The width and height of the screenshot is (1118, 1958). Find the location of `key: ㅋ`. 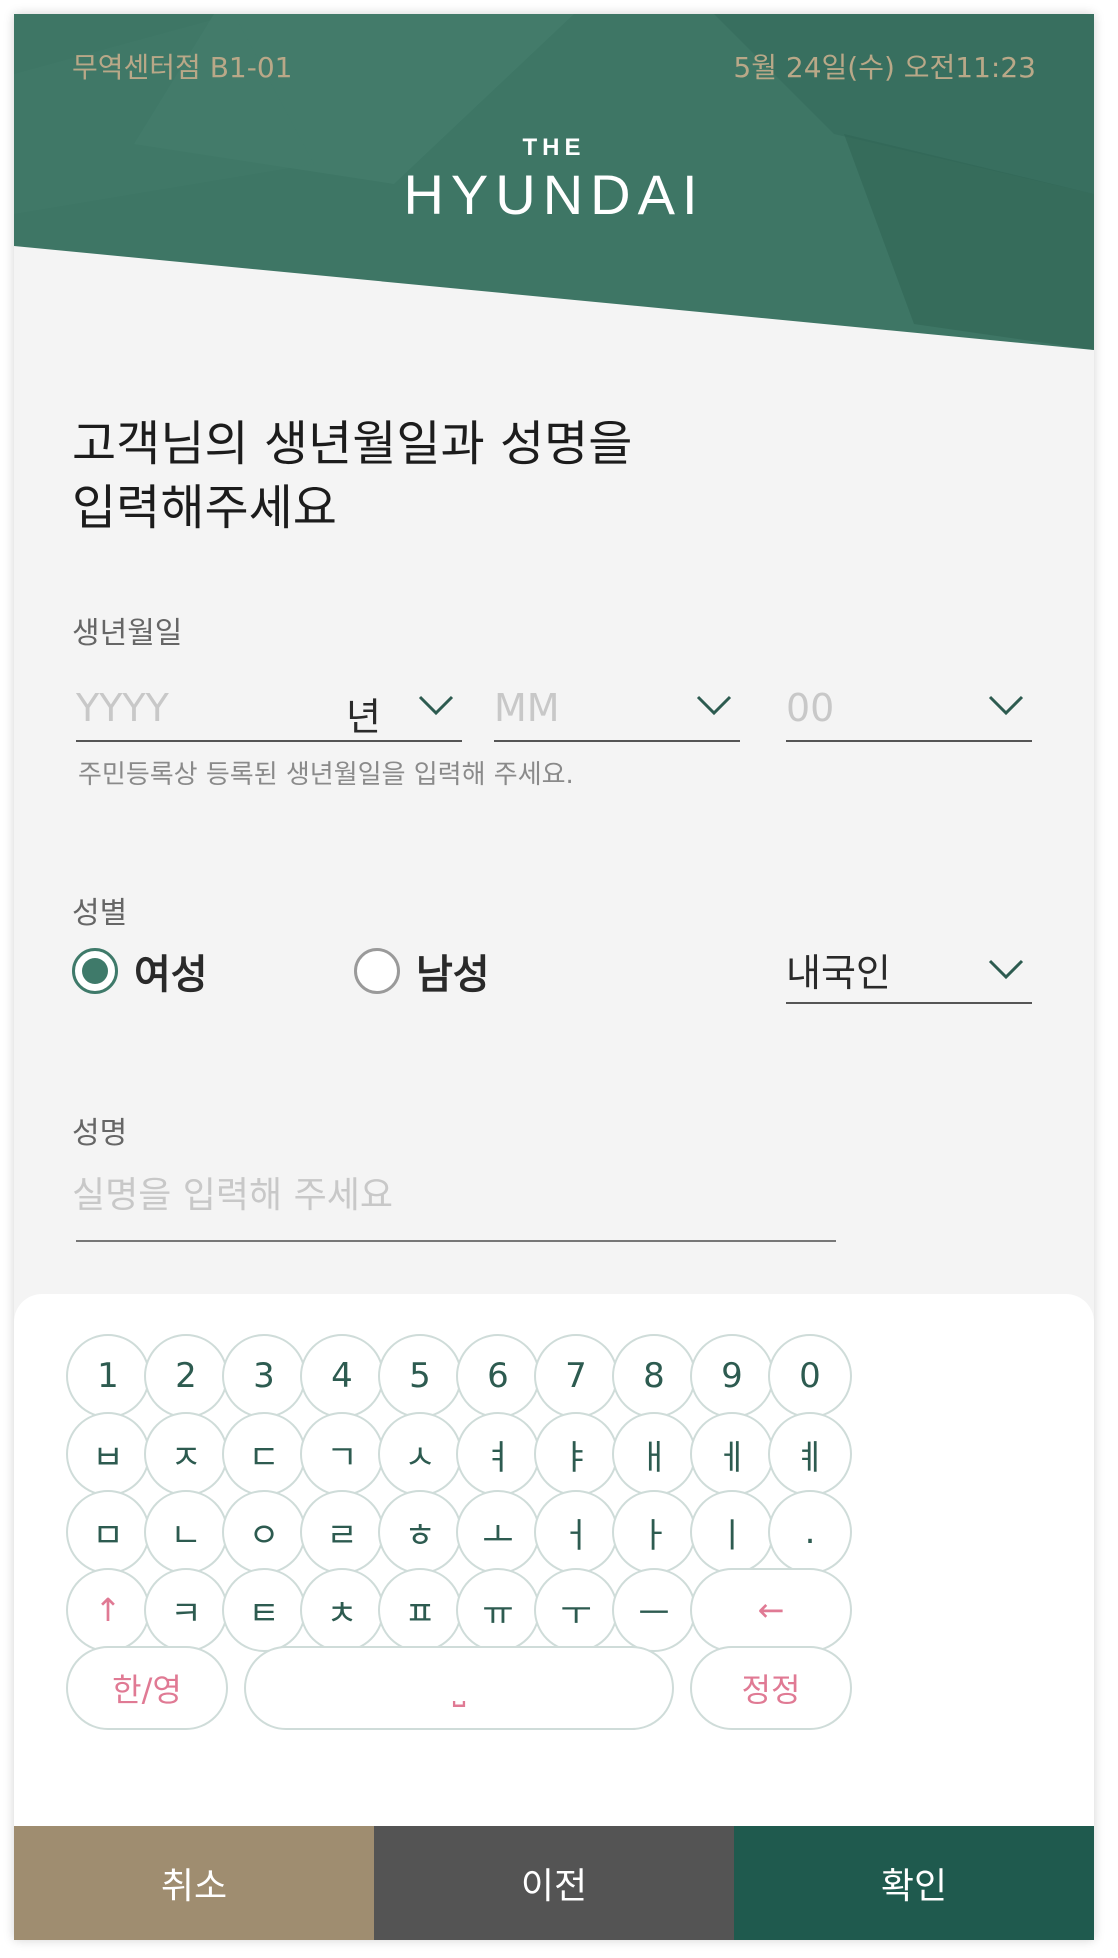

key: ㅋ is located at coordinates (186, 1610).